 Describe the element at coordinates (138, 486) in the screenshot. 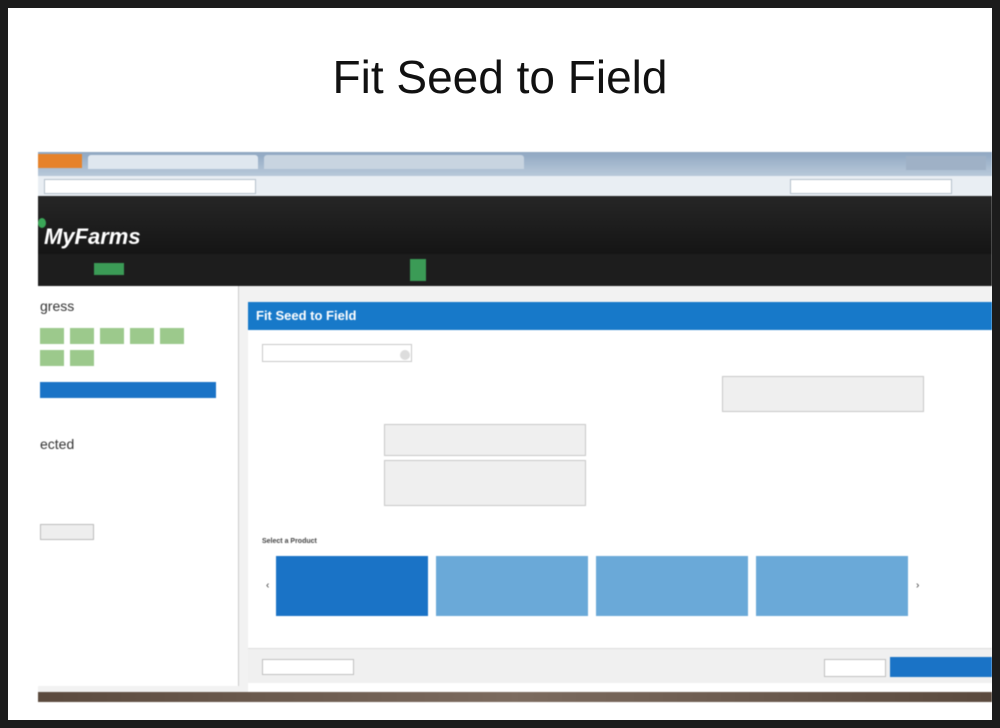

I see `sidebar: gress ected` at that location.